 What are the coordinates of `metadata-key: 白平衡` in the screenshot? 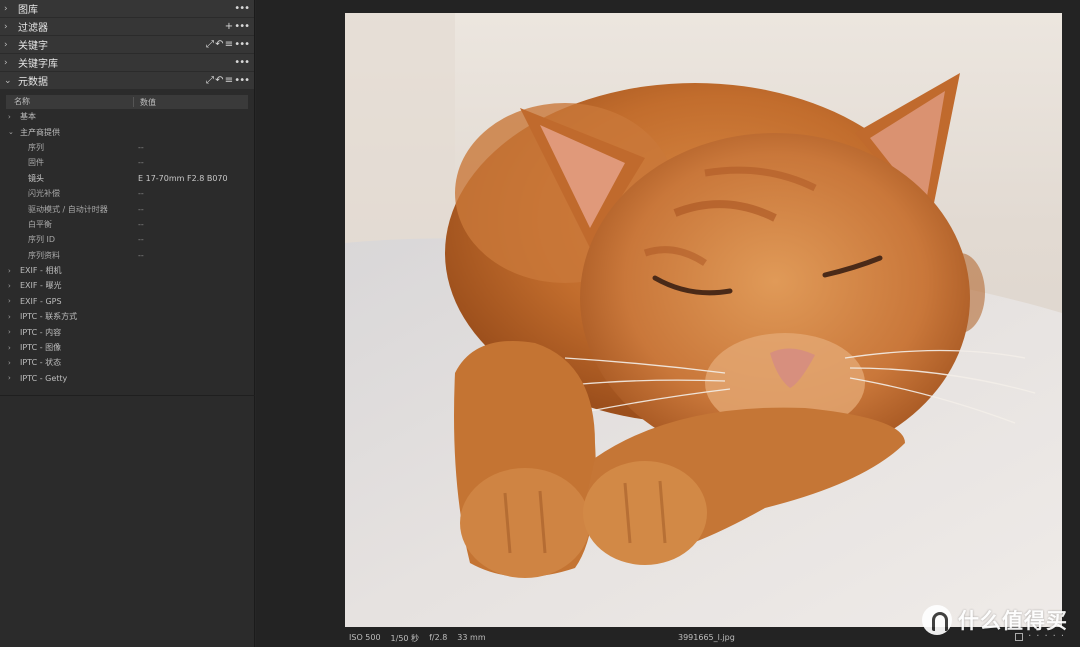 It's located at (40, 224).